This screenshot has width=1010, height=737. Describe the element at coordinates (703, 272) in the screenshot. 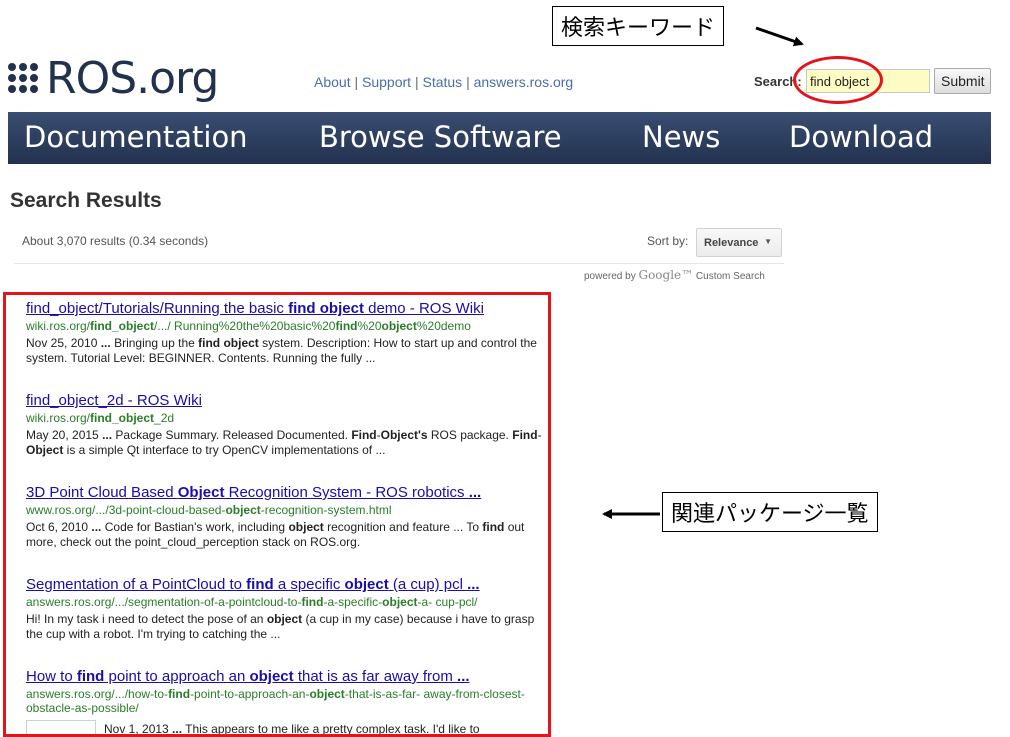

I see `annotation-arrows` at that location.